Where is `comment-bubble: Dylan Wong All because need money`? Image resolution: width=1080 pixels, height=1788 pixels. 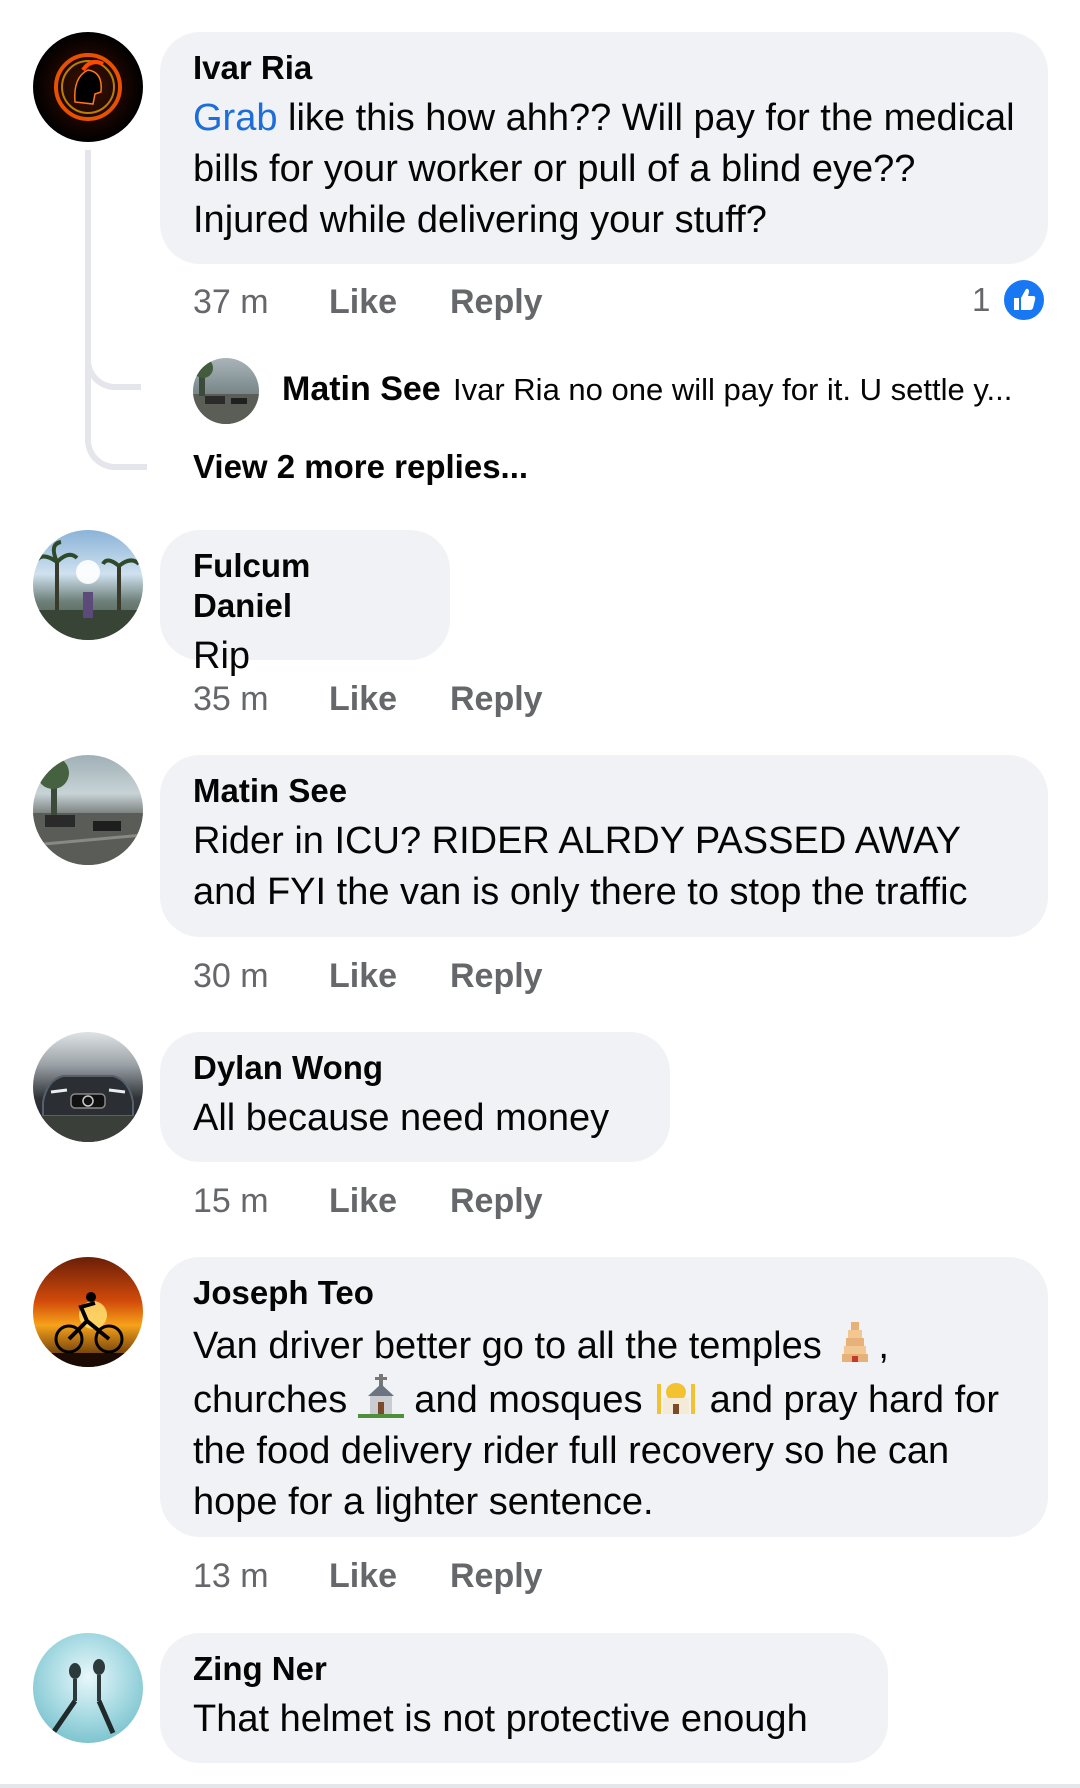
comment-bubble: Dylan Wong All because need money is located at coordinates (415, 1097).